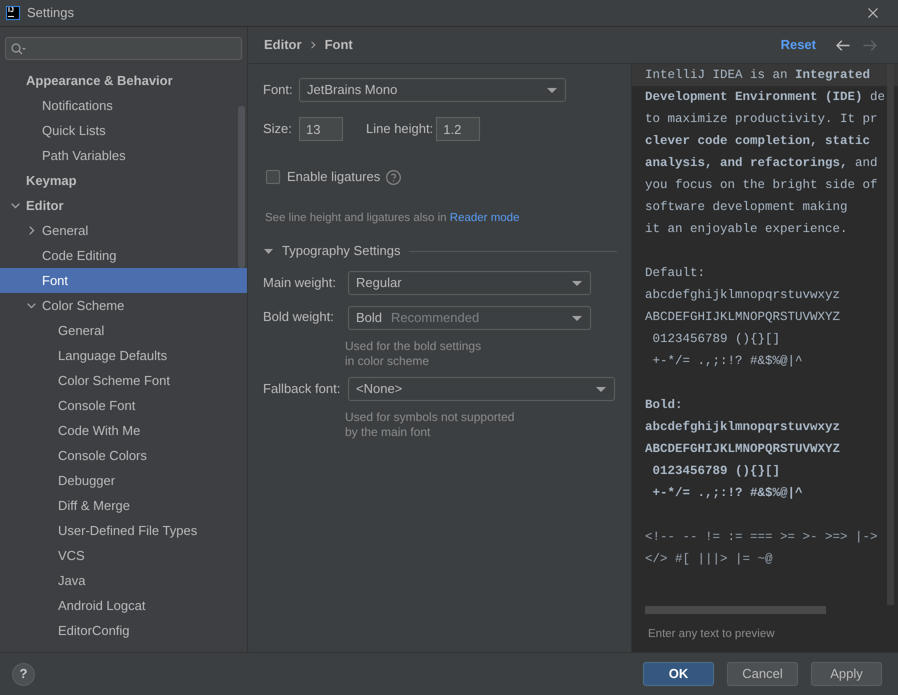  What do you see at coordinates (678, 674) in the screenshot?
I see `ok-button: OK` at bounding box center [678, 674].